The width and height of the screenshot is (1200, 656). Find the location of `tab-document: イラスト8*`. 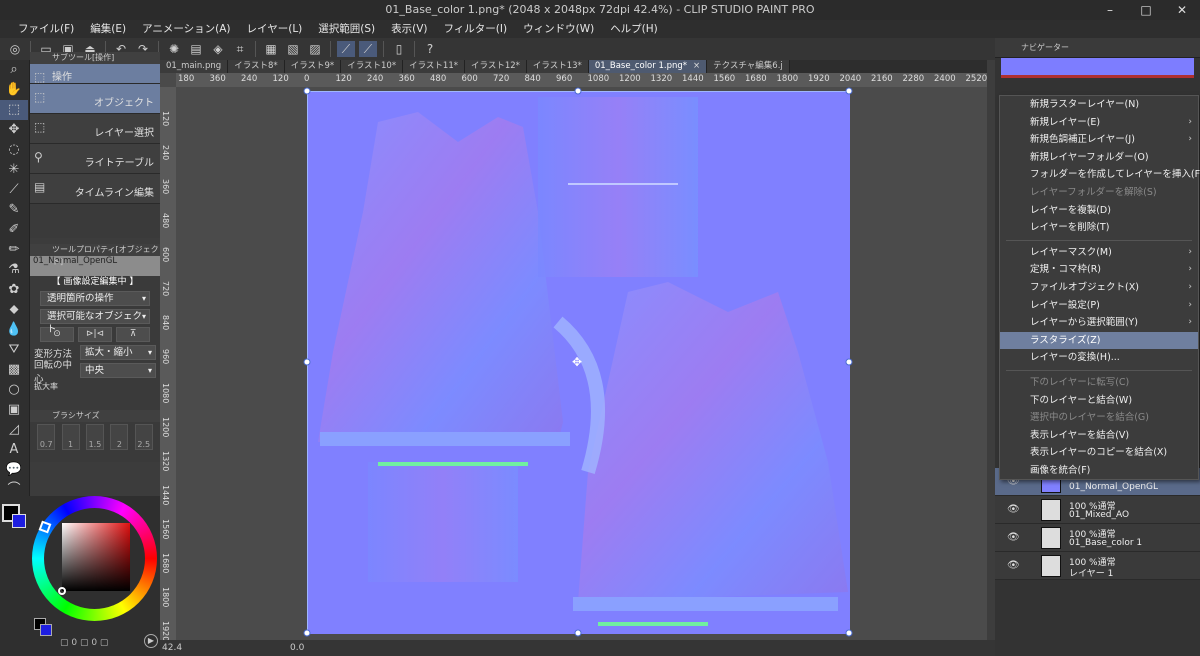

tab-document: イラスト8* is located at coordinates (256, 66).